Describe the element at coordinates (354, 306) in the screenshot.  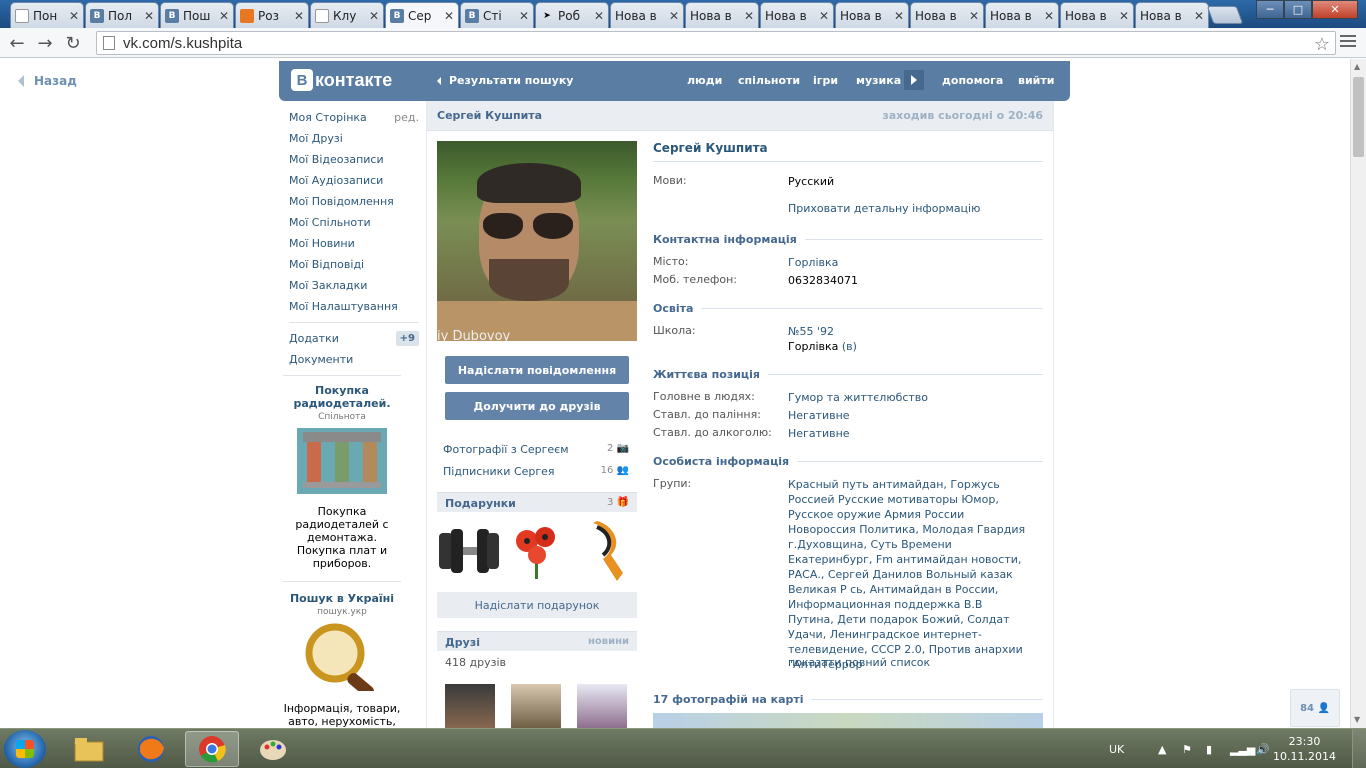
I see `sidebar-item-settings: Мої Налаштування` at that location.